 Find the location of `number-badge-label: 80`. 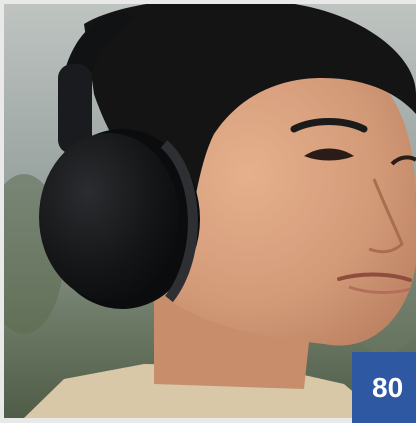

number-badge-label: 80 is located at coordinates (388, 387).